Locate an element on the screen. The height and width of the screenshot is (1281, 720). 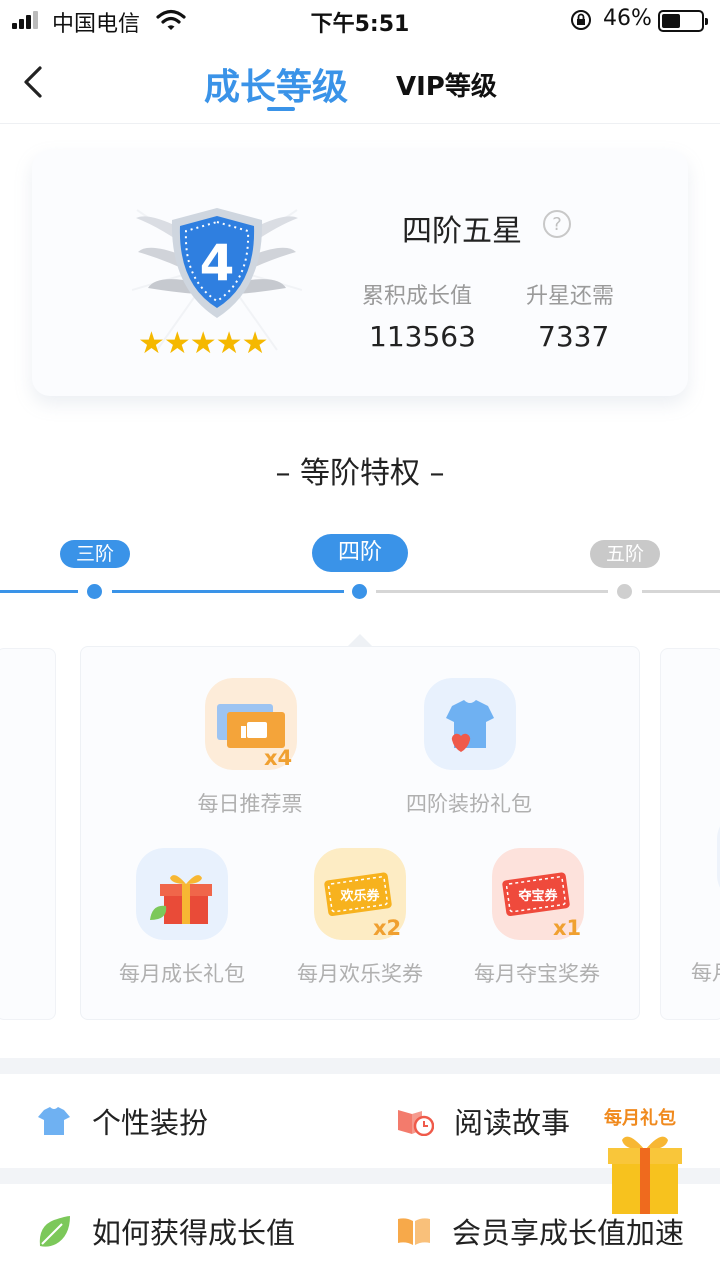
svg-text: 欢乐券 is located at coordinates (359, 896).